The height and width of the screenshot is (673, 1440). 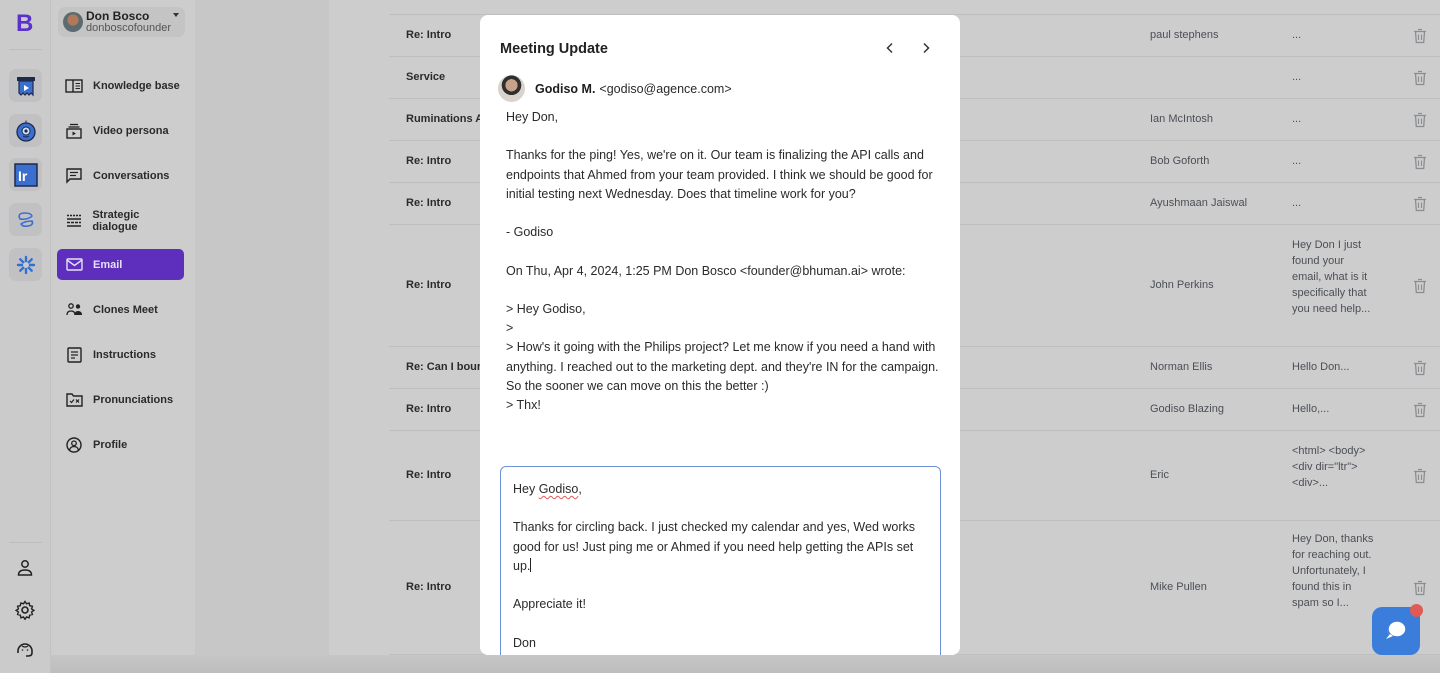 I want to click on nav-item-video-persona: Video persona, so click(x=120, y=130).